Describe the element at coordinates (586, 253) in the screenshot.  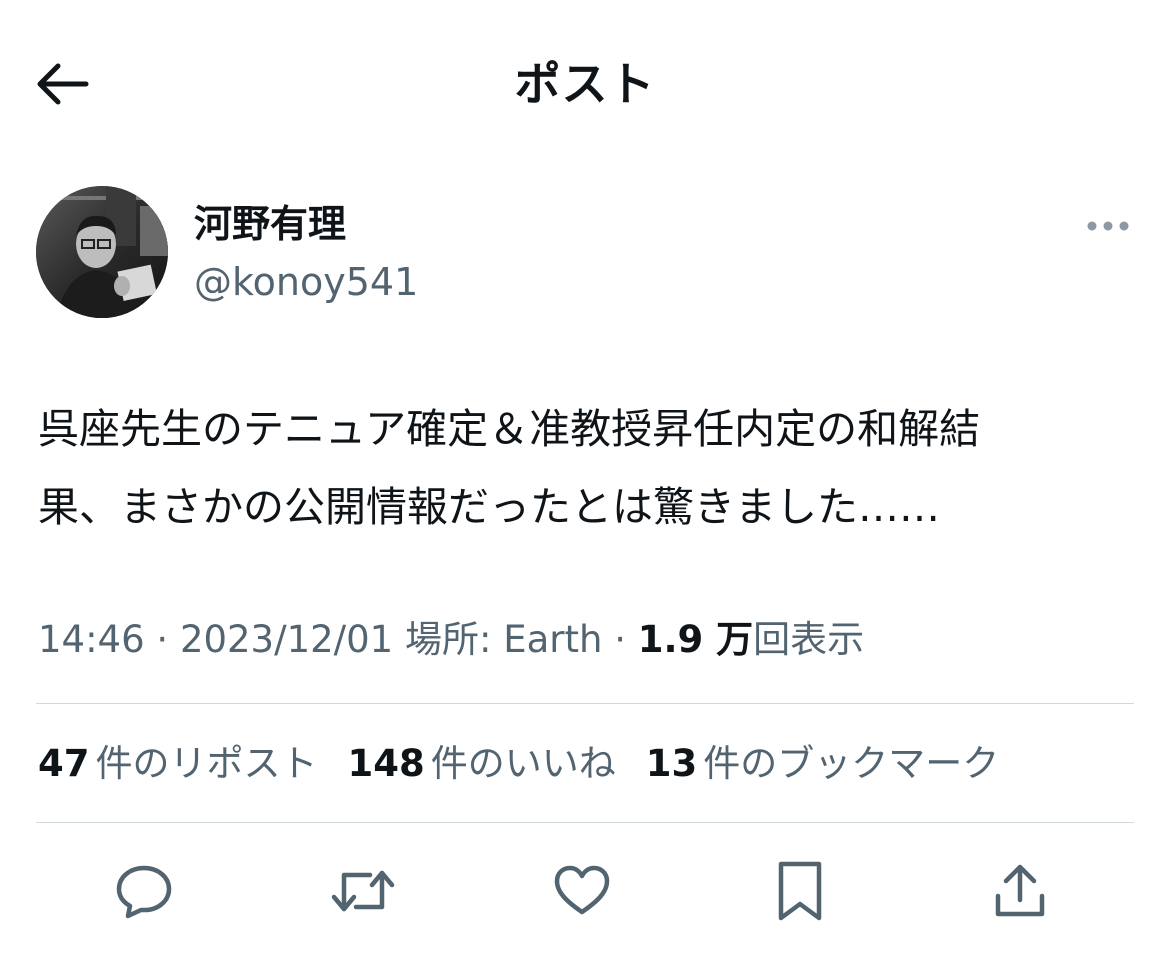
I see `author-block: 河野有理 @konoy541` at that location.